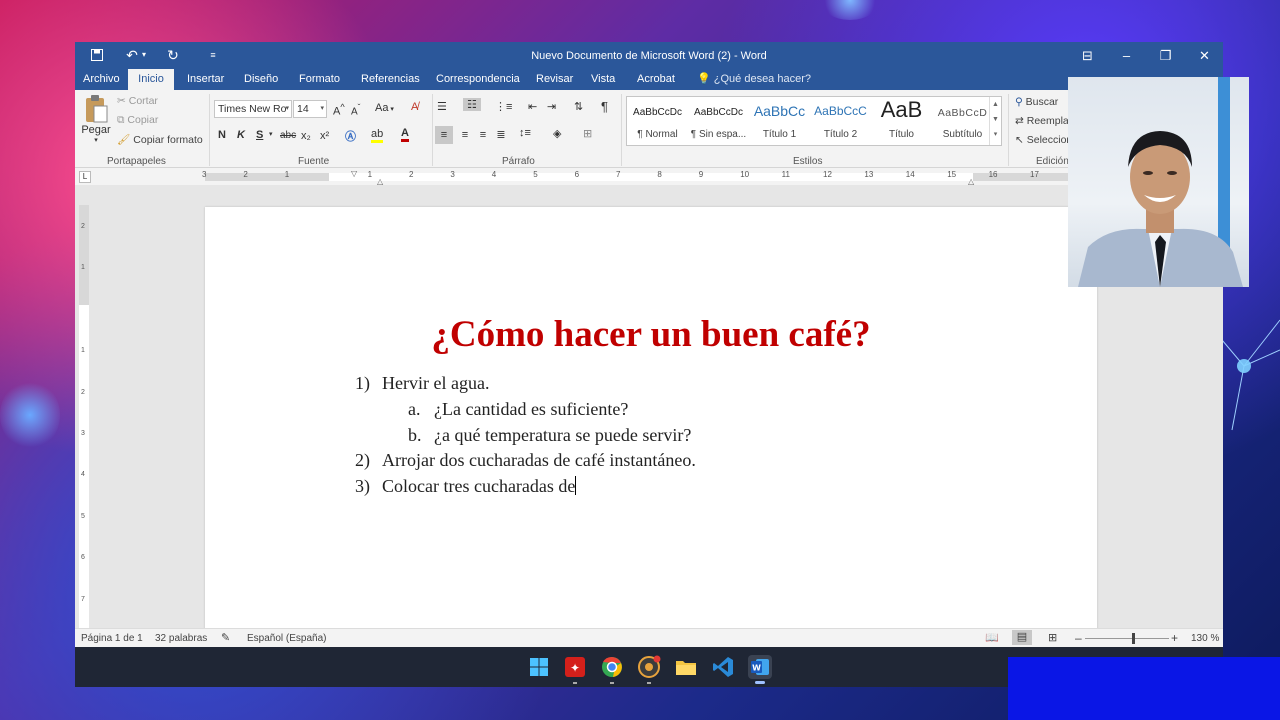  Describe the element at coordinates (1127, 638) in the screenshot. I see `zoom-slider` at that location.